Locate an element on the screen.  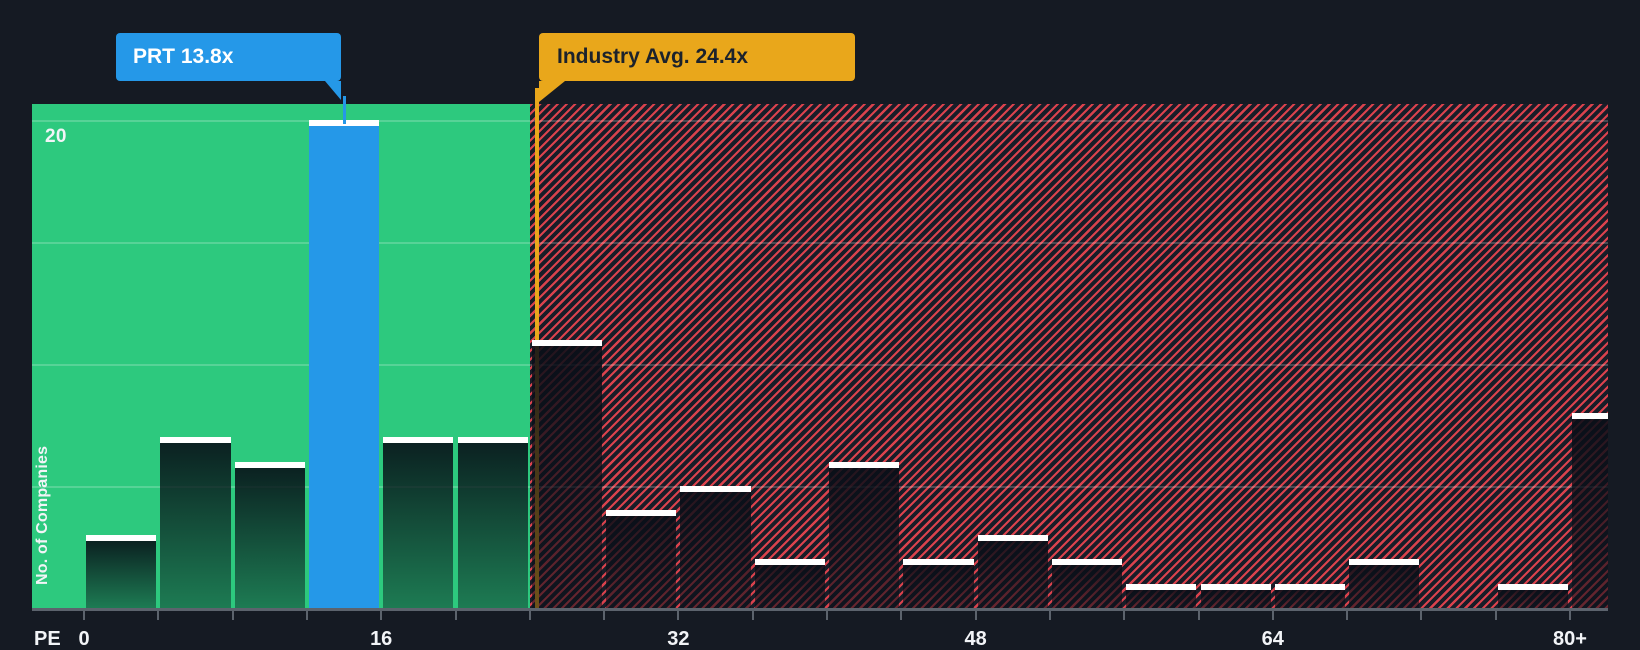
x-tick-label: 64 is located at coordinates (1272, 639).